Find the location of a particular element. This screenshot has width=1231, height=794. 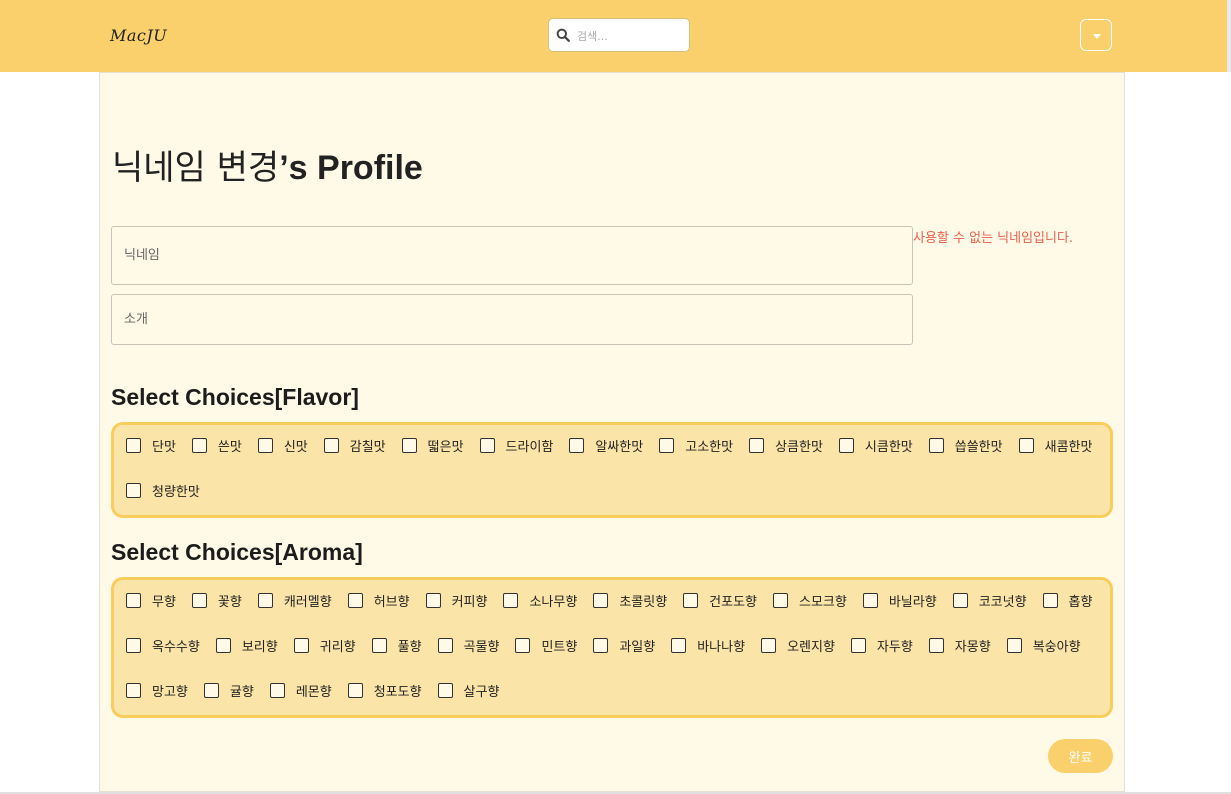

profile-title-suffix: ’s Profile is located at coordinates (351, 168).